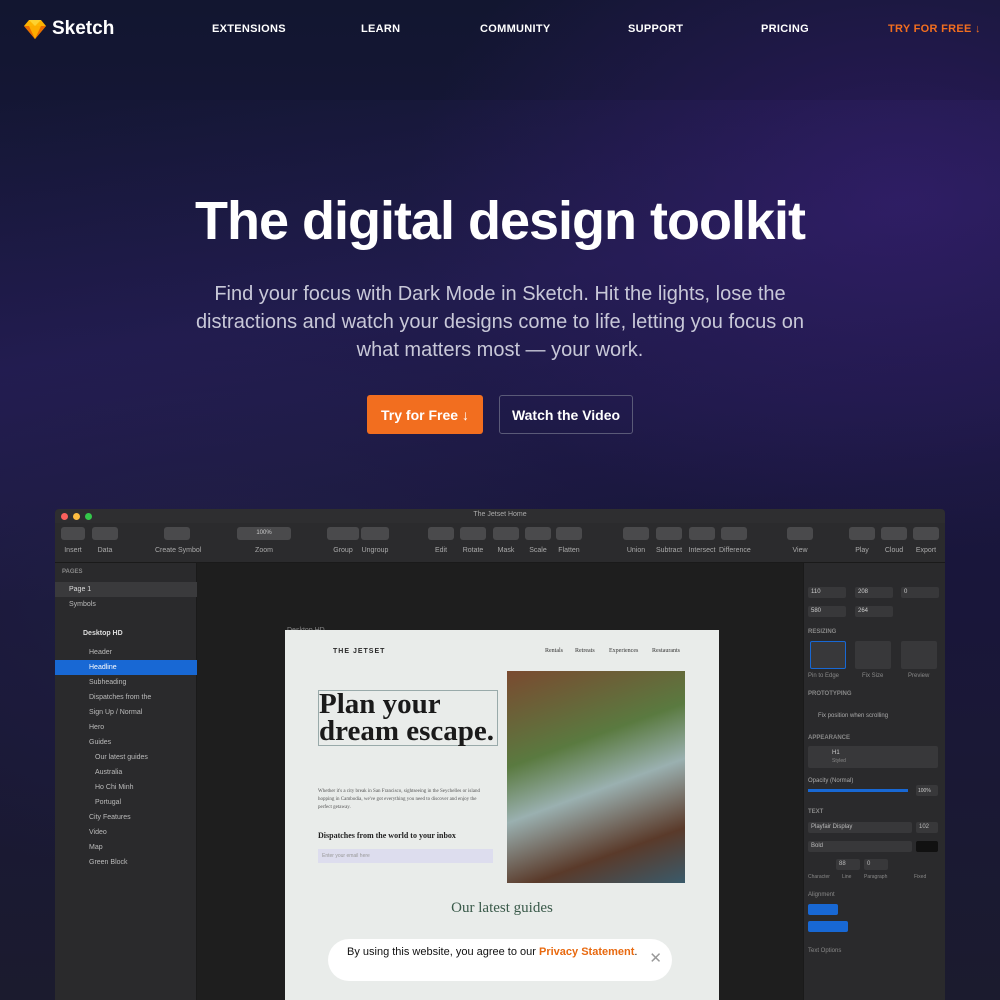 This screenshot has width=1000, height=1000. What do you see at coordinates (473, 550) in the screenshot?
I see `tool-label: Rotate` at bounding box center [473, 550].